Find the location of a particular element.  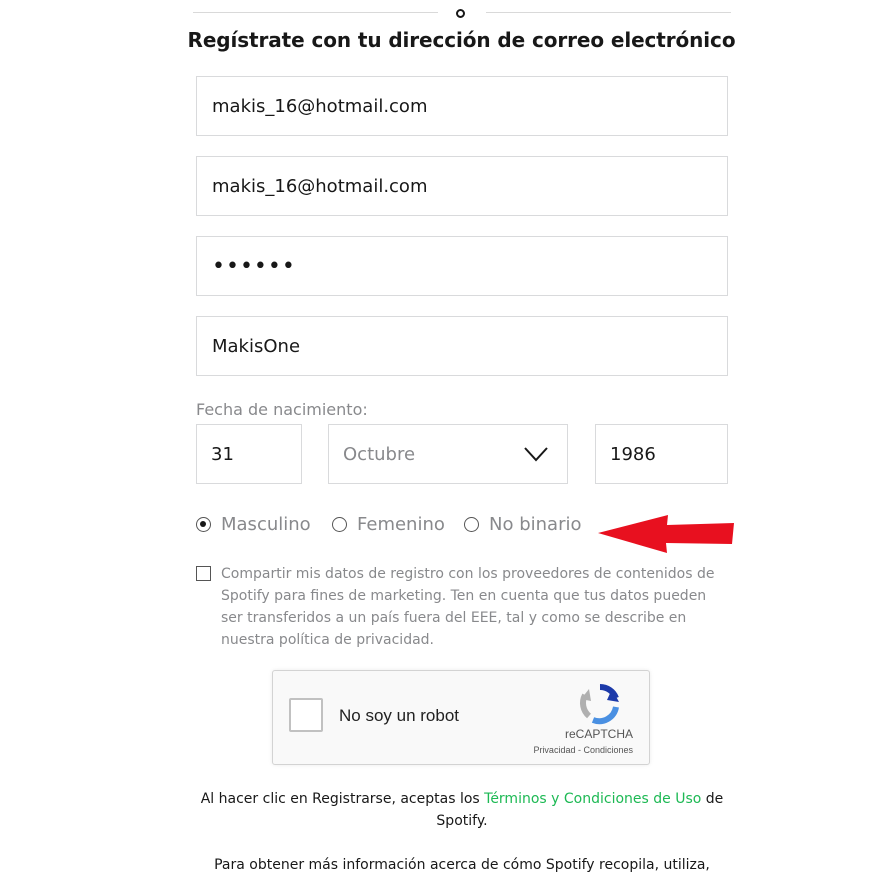

radio-femenino: Femenino is located at coordinates (388, 524).